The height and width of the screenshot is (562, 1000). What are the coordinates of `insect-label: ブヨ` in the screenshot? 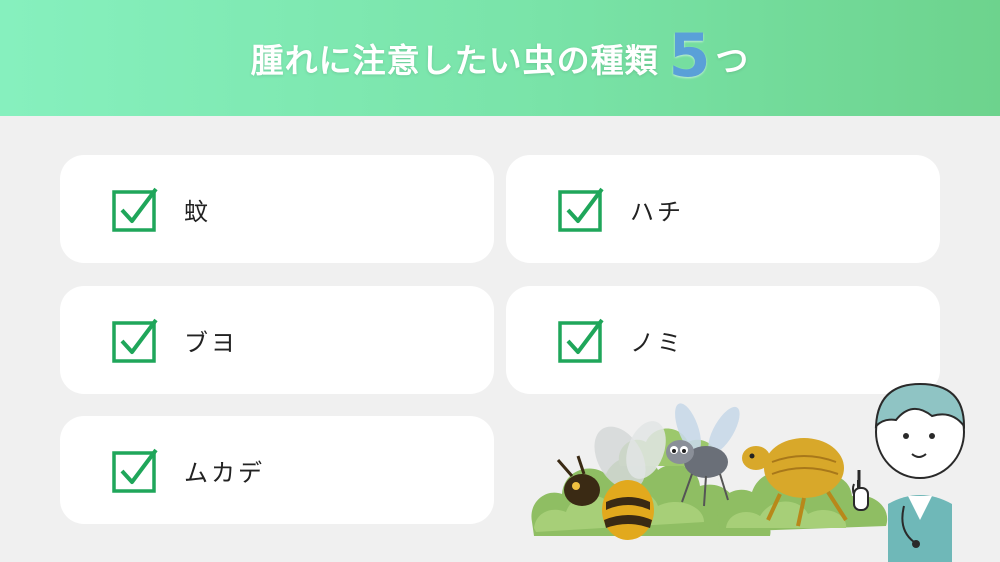 It's located at (211, 342).